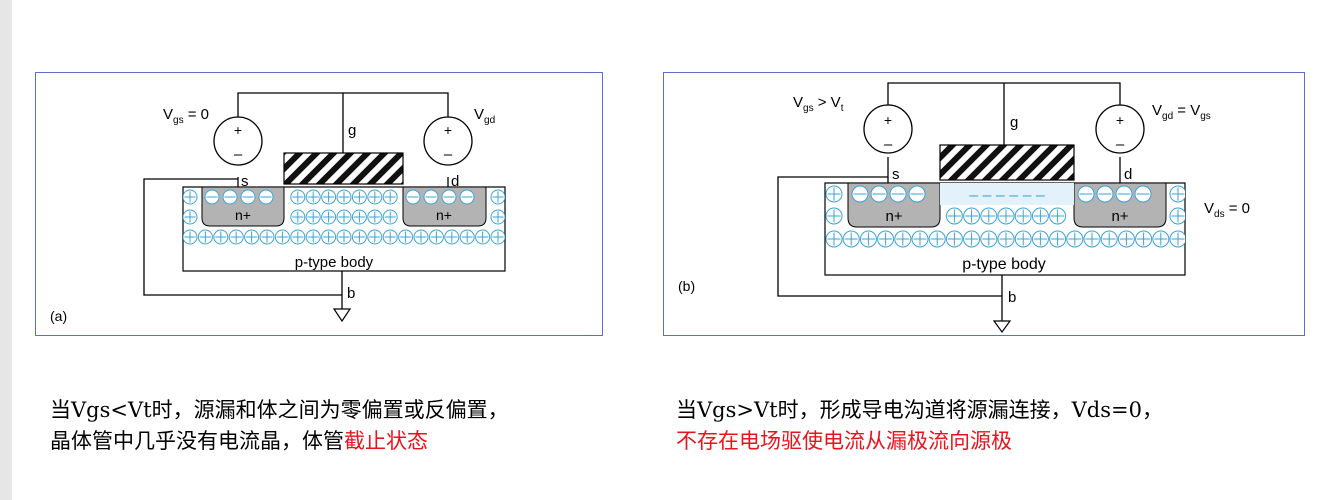  What do you see at coordinates (844, 441) in the screenshot?
I see `caption-b-highlight: 不存在电场驱使电流从漏极流向源极` at bounding box center [844, 441].